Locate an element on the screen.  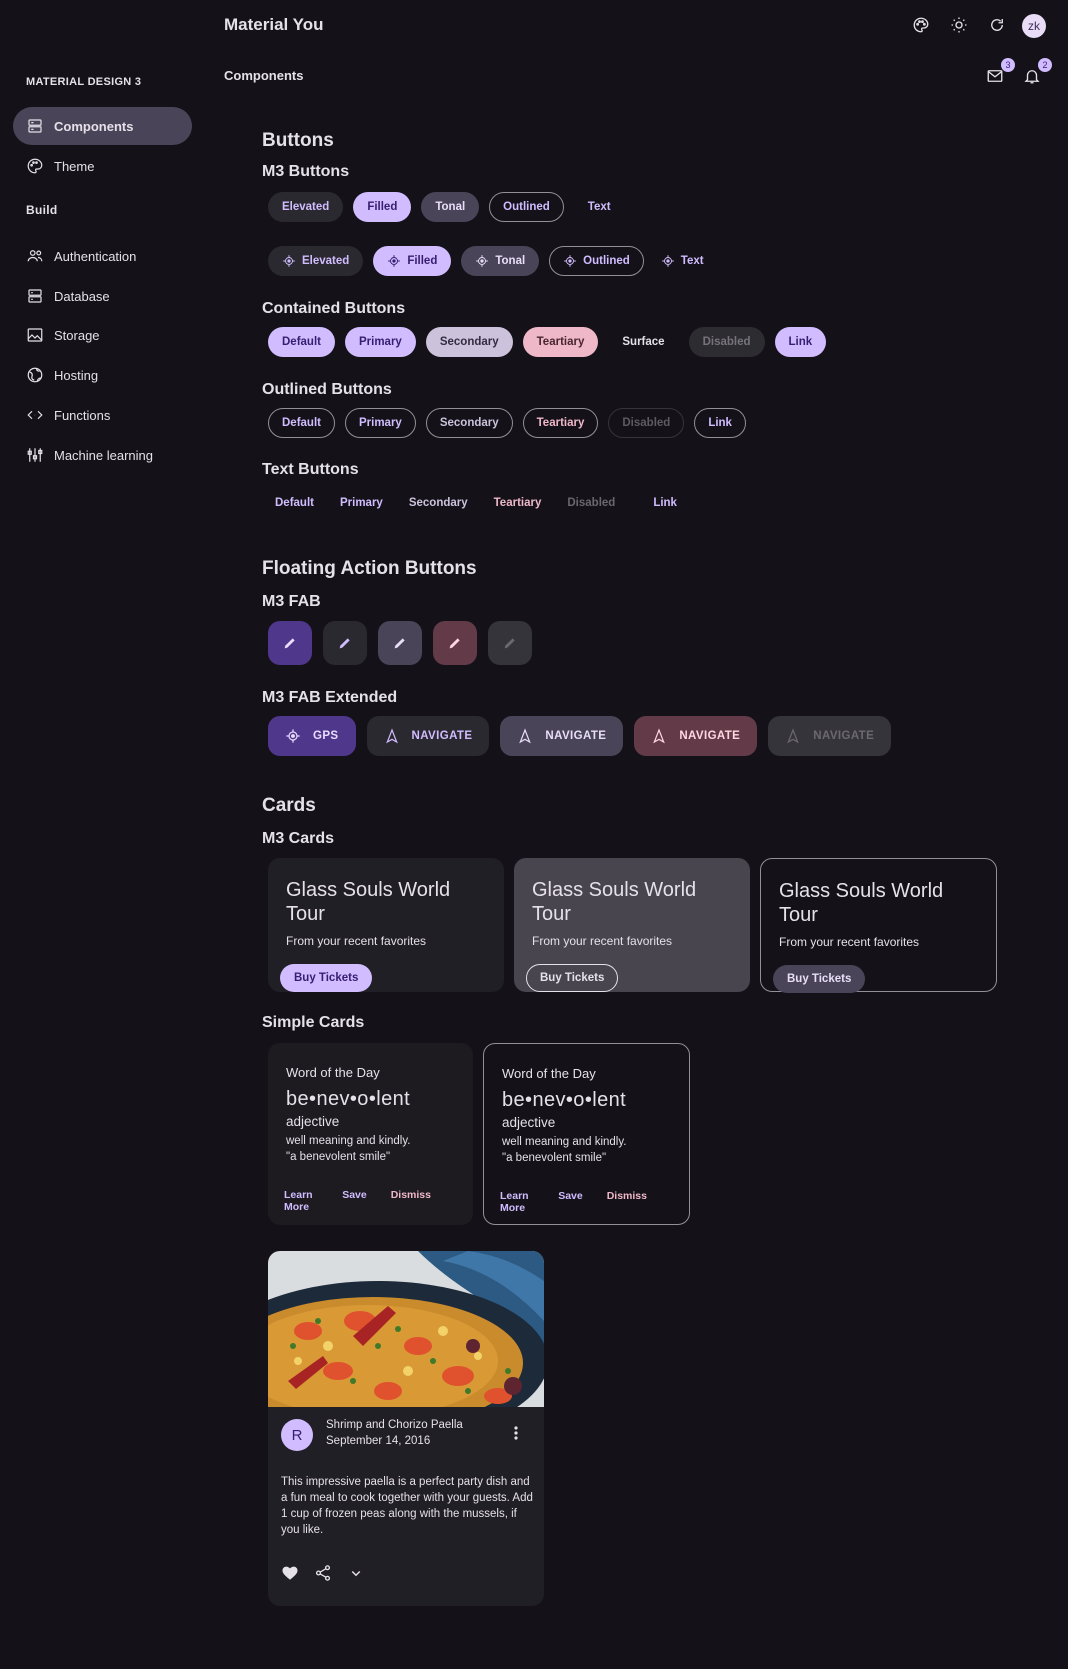
recipe-date: September 14, 2016 is located at coordinates (378, 1441).